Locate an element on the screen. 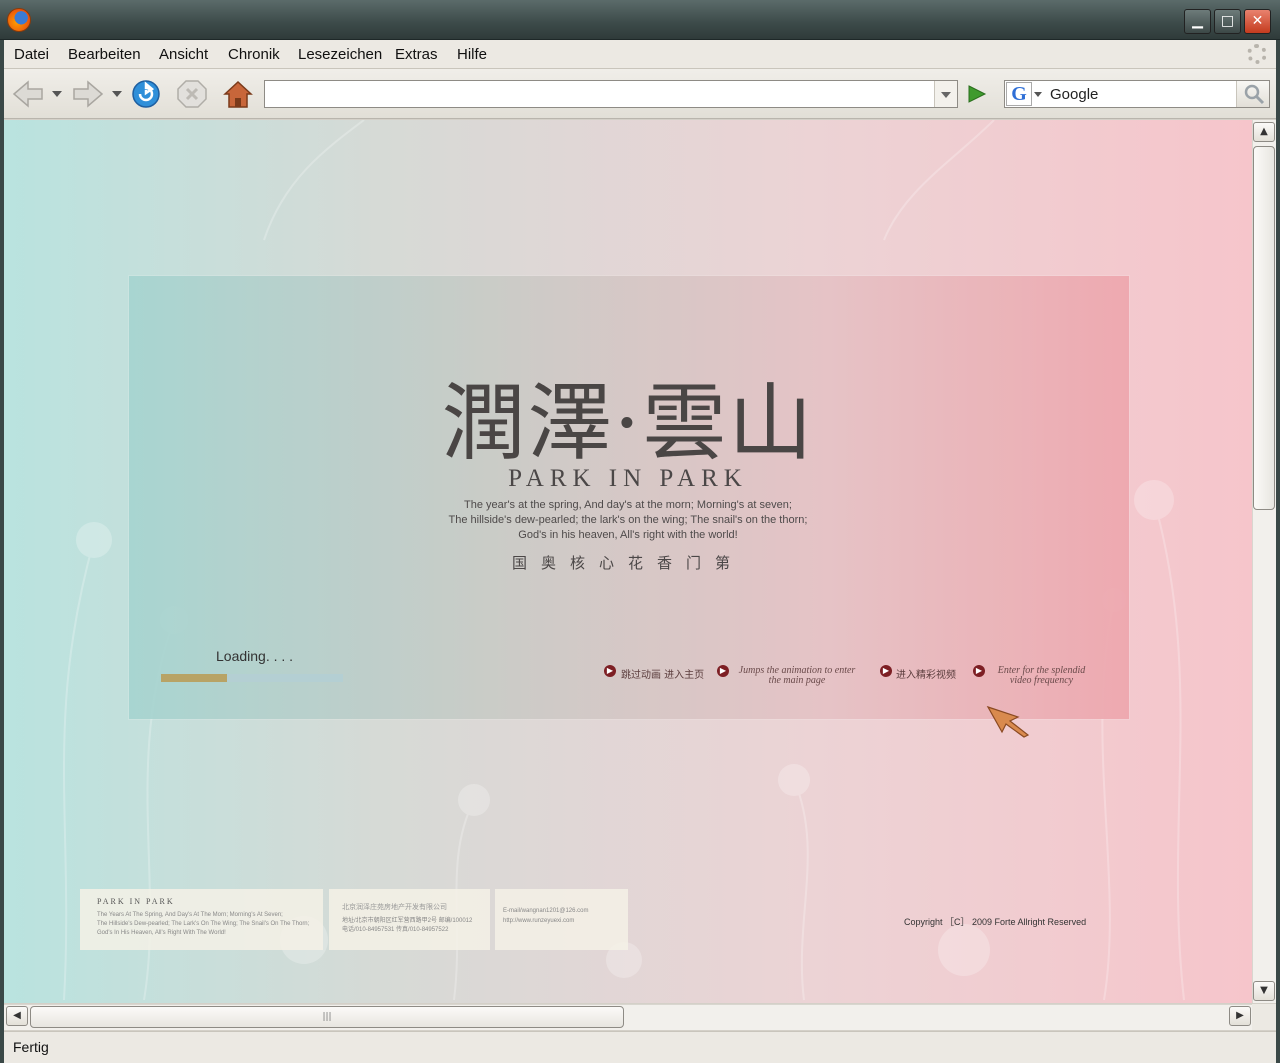  menu-hilfe: Hilfe is located at coordinates (472, 54).